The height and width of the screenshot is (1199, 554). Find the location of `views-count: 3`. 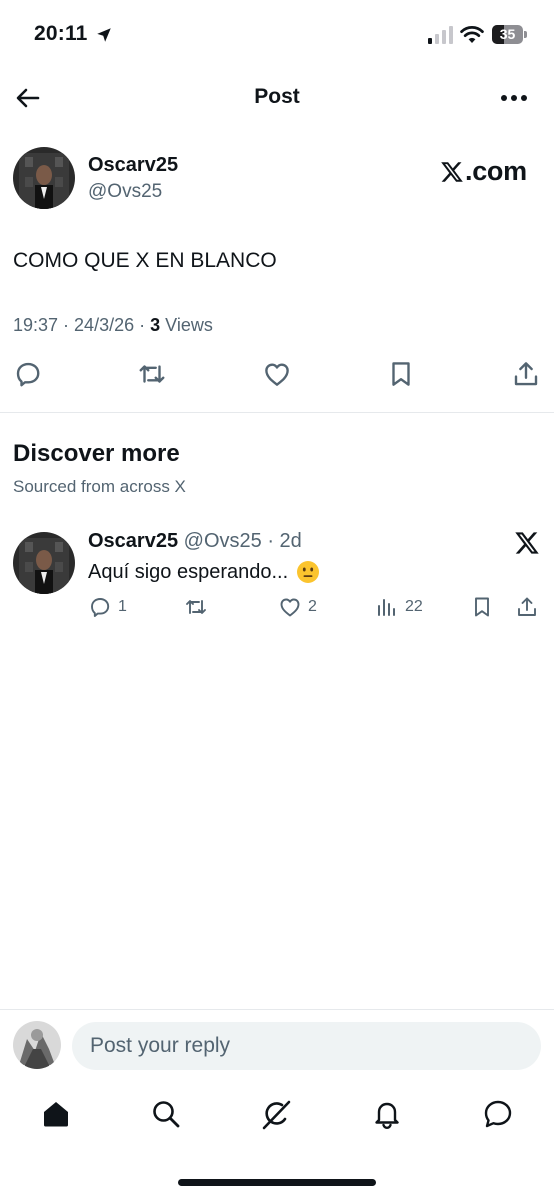

views-count: 3 is located at coordinates (155, 325).